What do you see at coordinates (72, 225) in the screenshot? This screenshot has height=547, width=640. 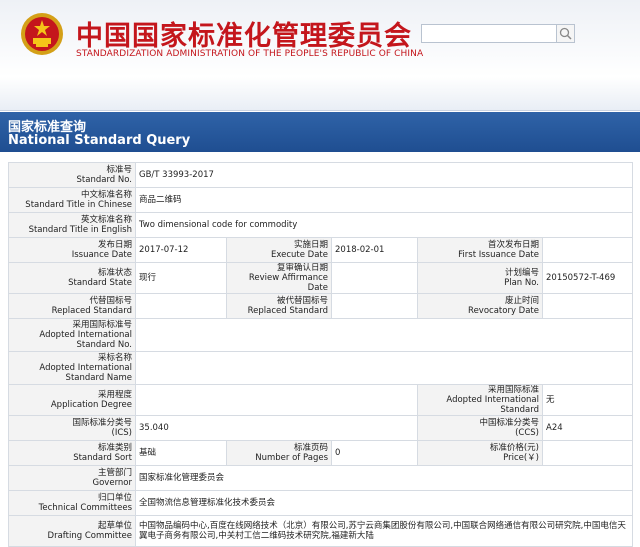 I see `field-label: 英文标准名称 Standard Title in English` at bounding box center [72, 225].